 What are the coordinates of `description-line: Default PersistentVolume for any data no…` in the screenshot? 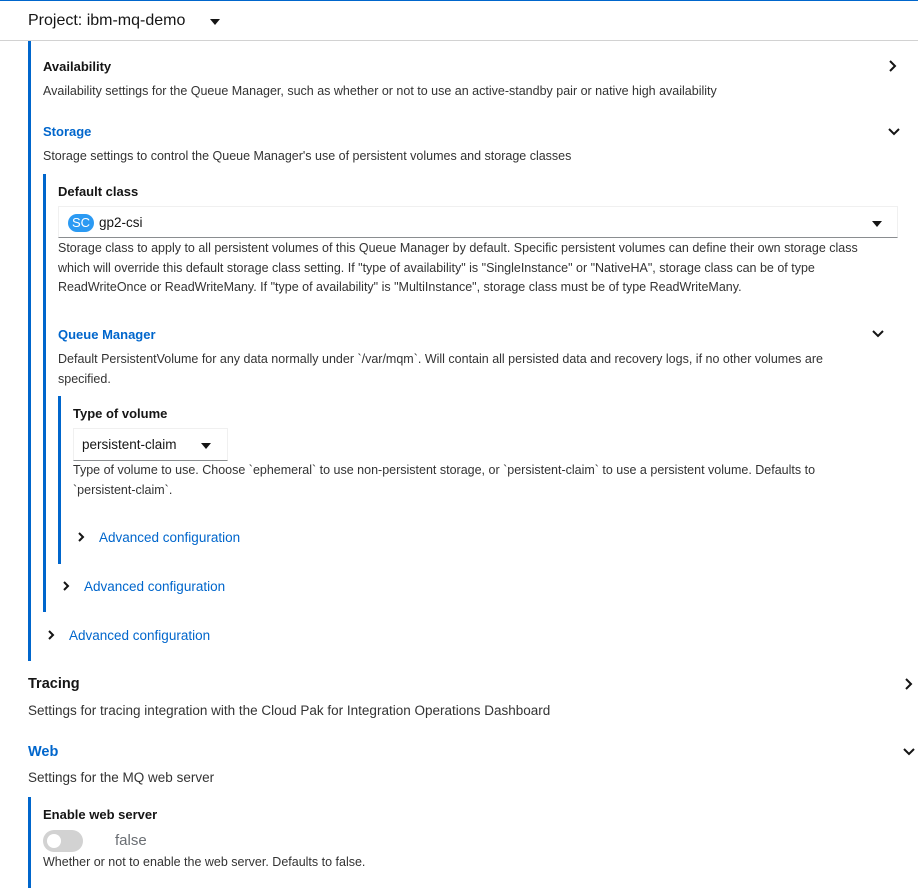 It's located at (440, 359).